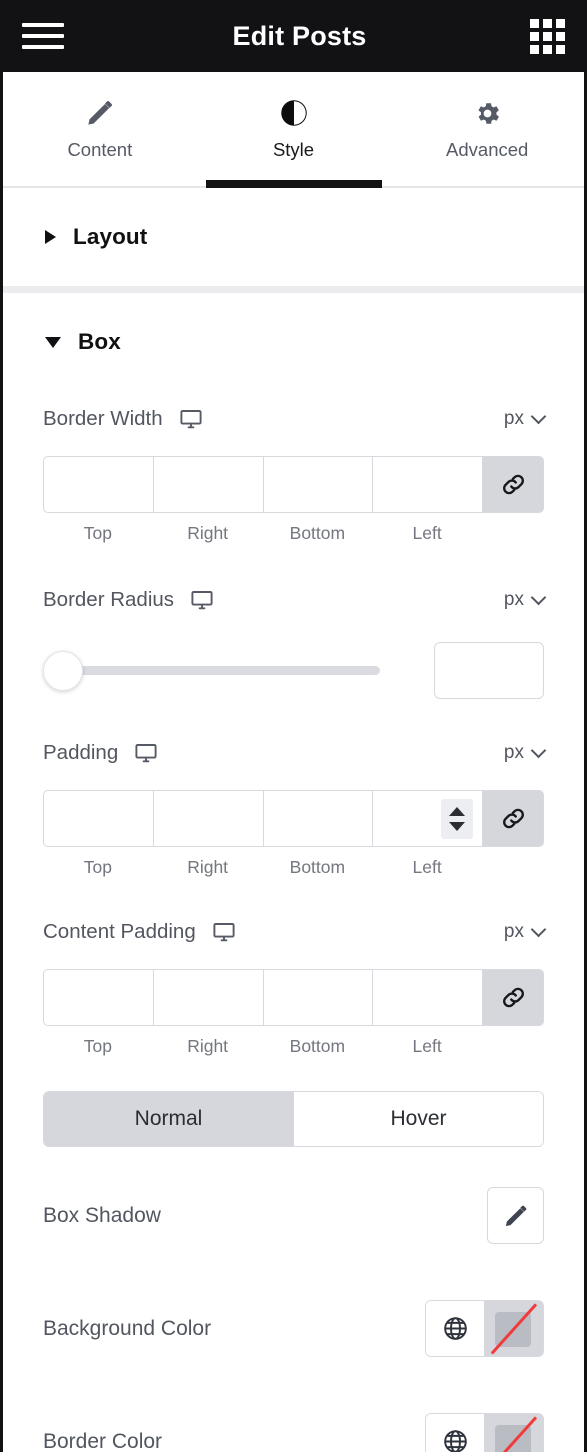  Describe the element at coordinates (293, 150) in the screenshot. I see `tab-label: Style` at that location.